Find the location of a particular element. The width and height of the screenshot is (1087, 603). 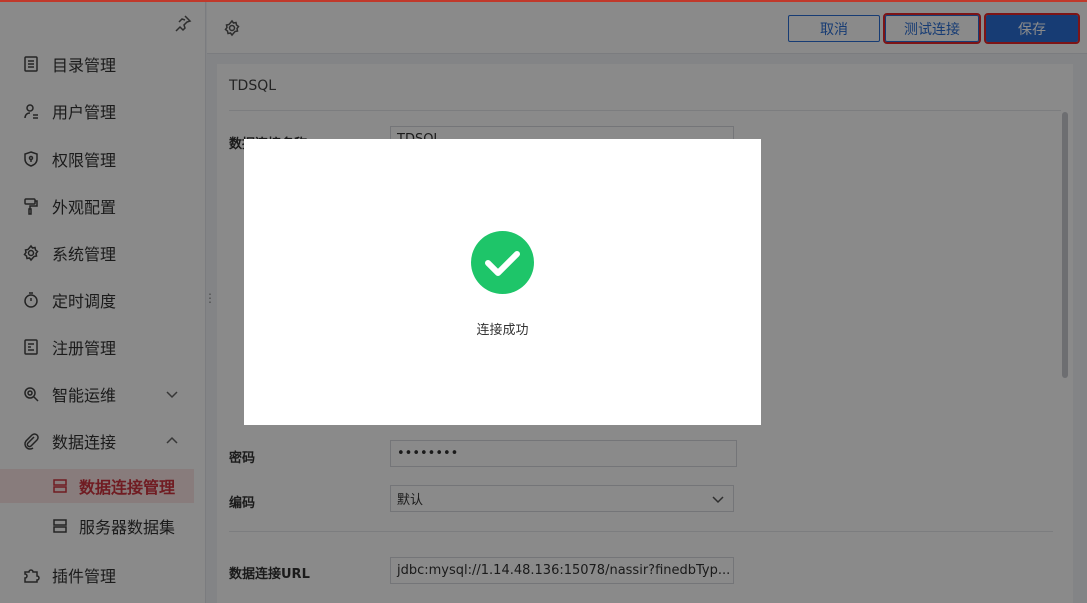

success-check-icon is located at coordinates (502, 262).